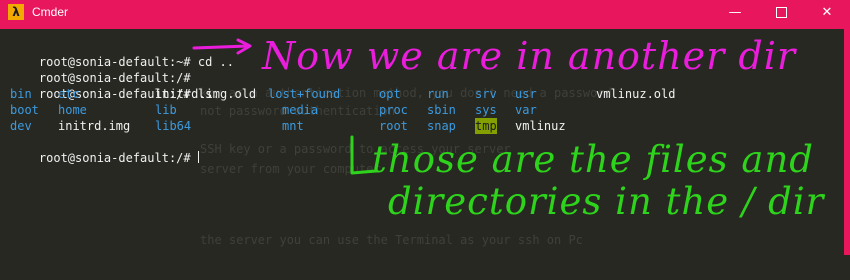 The width and height of the screenshot is (850, 280). What do you see at coordinates (293, 126) in the screenshot?
I see `dir-entry: mnt` at bounding box center [293, 126].